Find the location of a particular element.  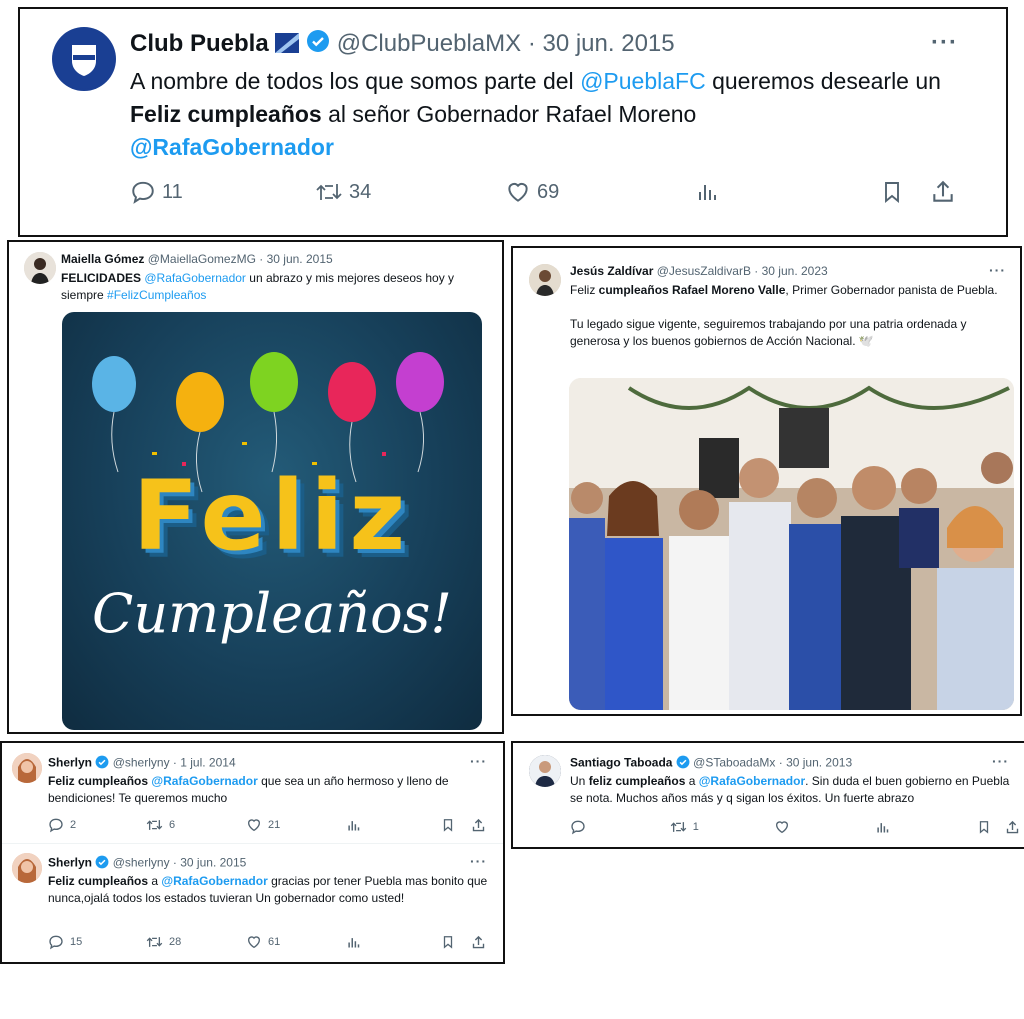

reply-button is located at coordinates (620, 827).